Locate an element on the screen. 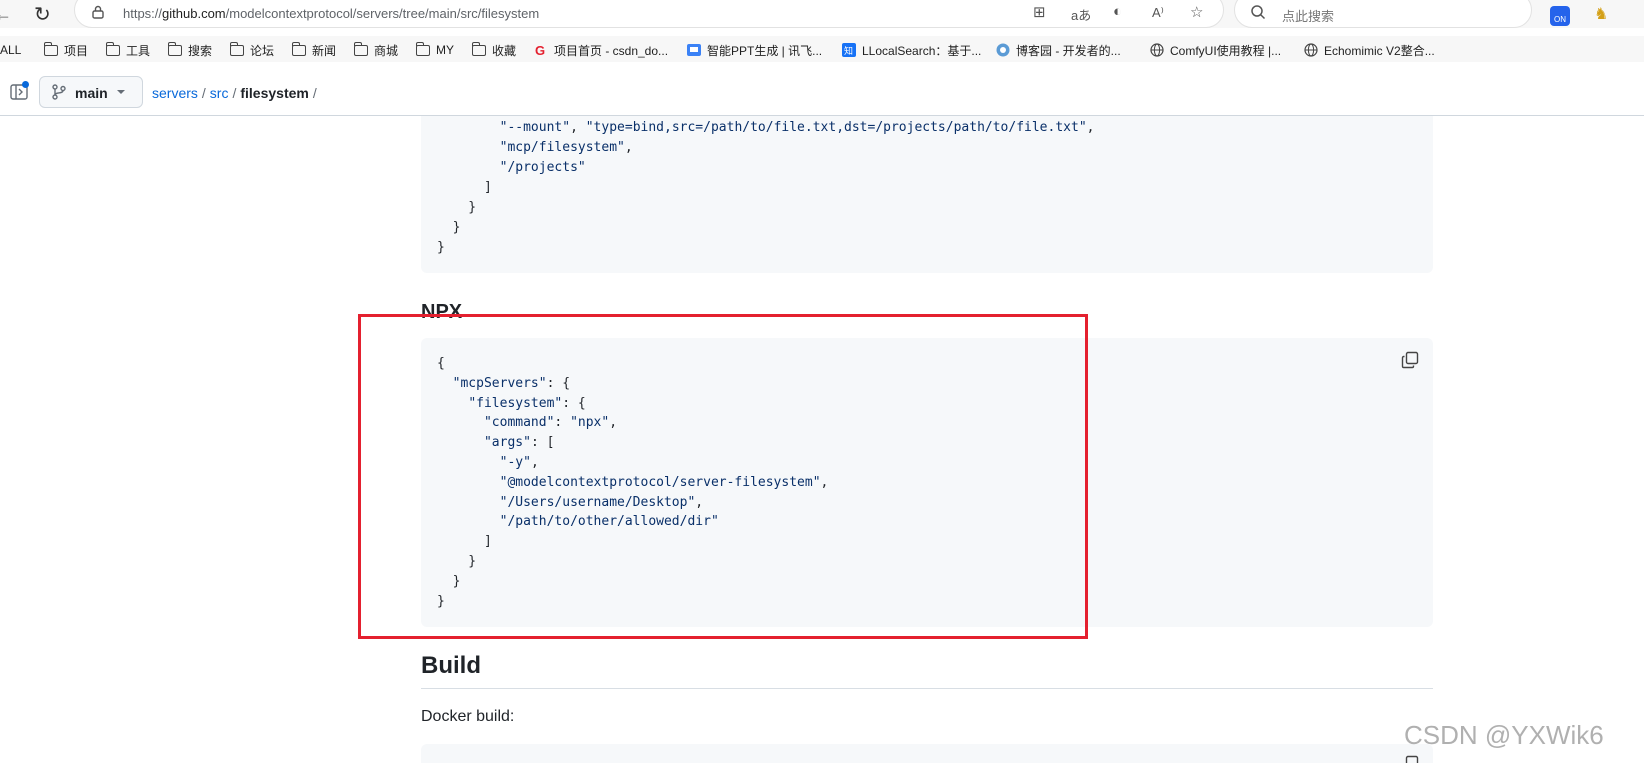  heading-divider is located at coordinates (927, 688).